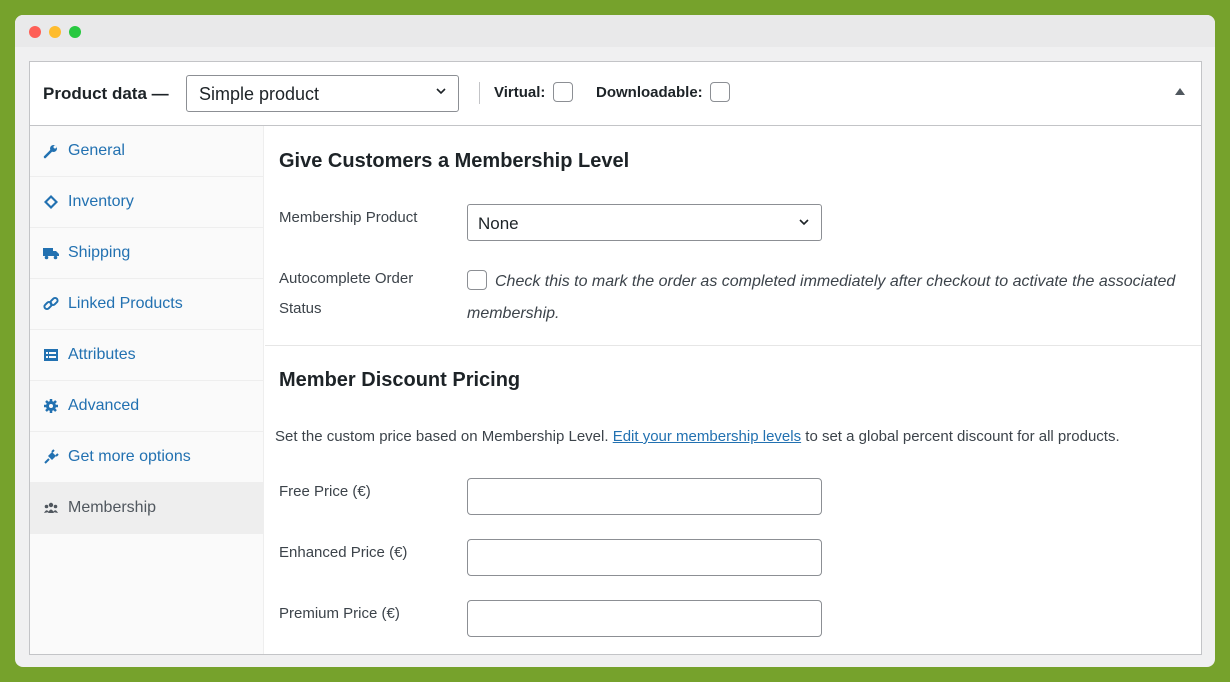  I want to click on tab-label: General, so click(96, 150).